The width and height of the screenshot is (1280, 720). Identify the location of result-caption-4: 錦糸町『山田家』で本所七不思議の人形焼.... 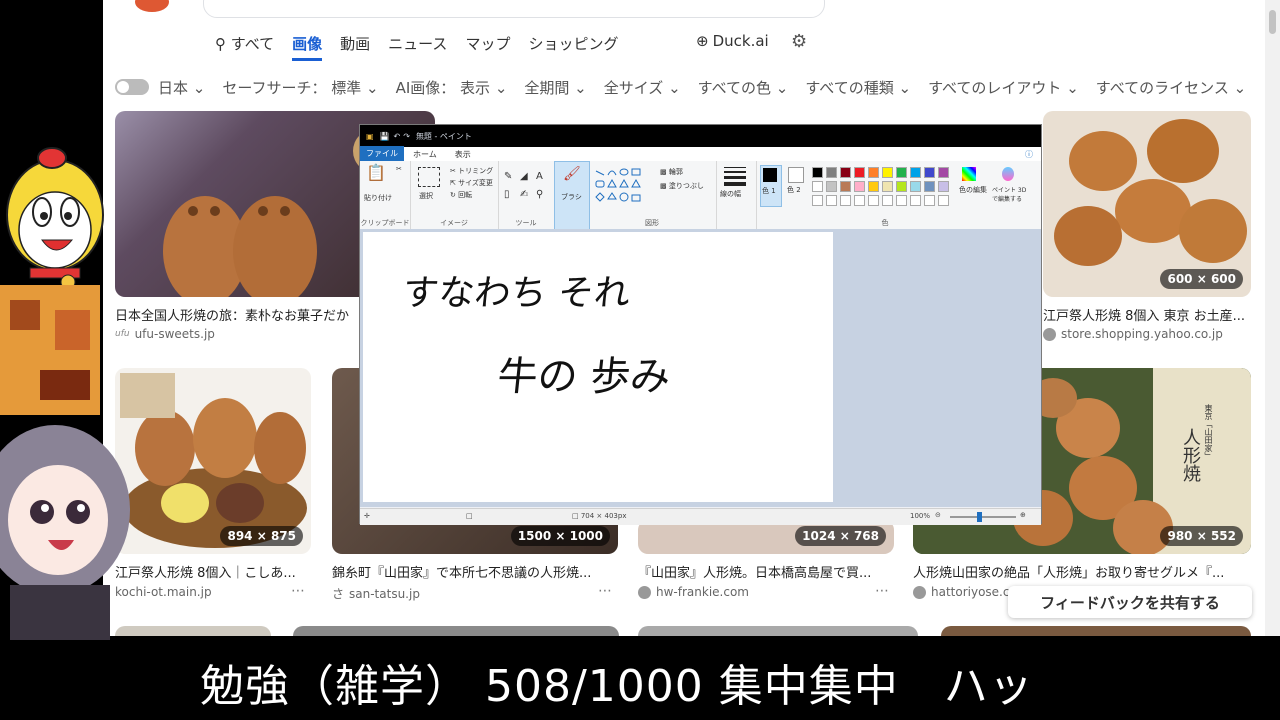
(475, 571).